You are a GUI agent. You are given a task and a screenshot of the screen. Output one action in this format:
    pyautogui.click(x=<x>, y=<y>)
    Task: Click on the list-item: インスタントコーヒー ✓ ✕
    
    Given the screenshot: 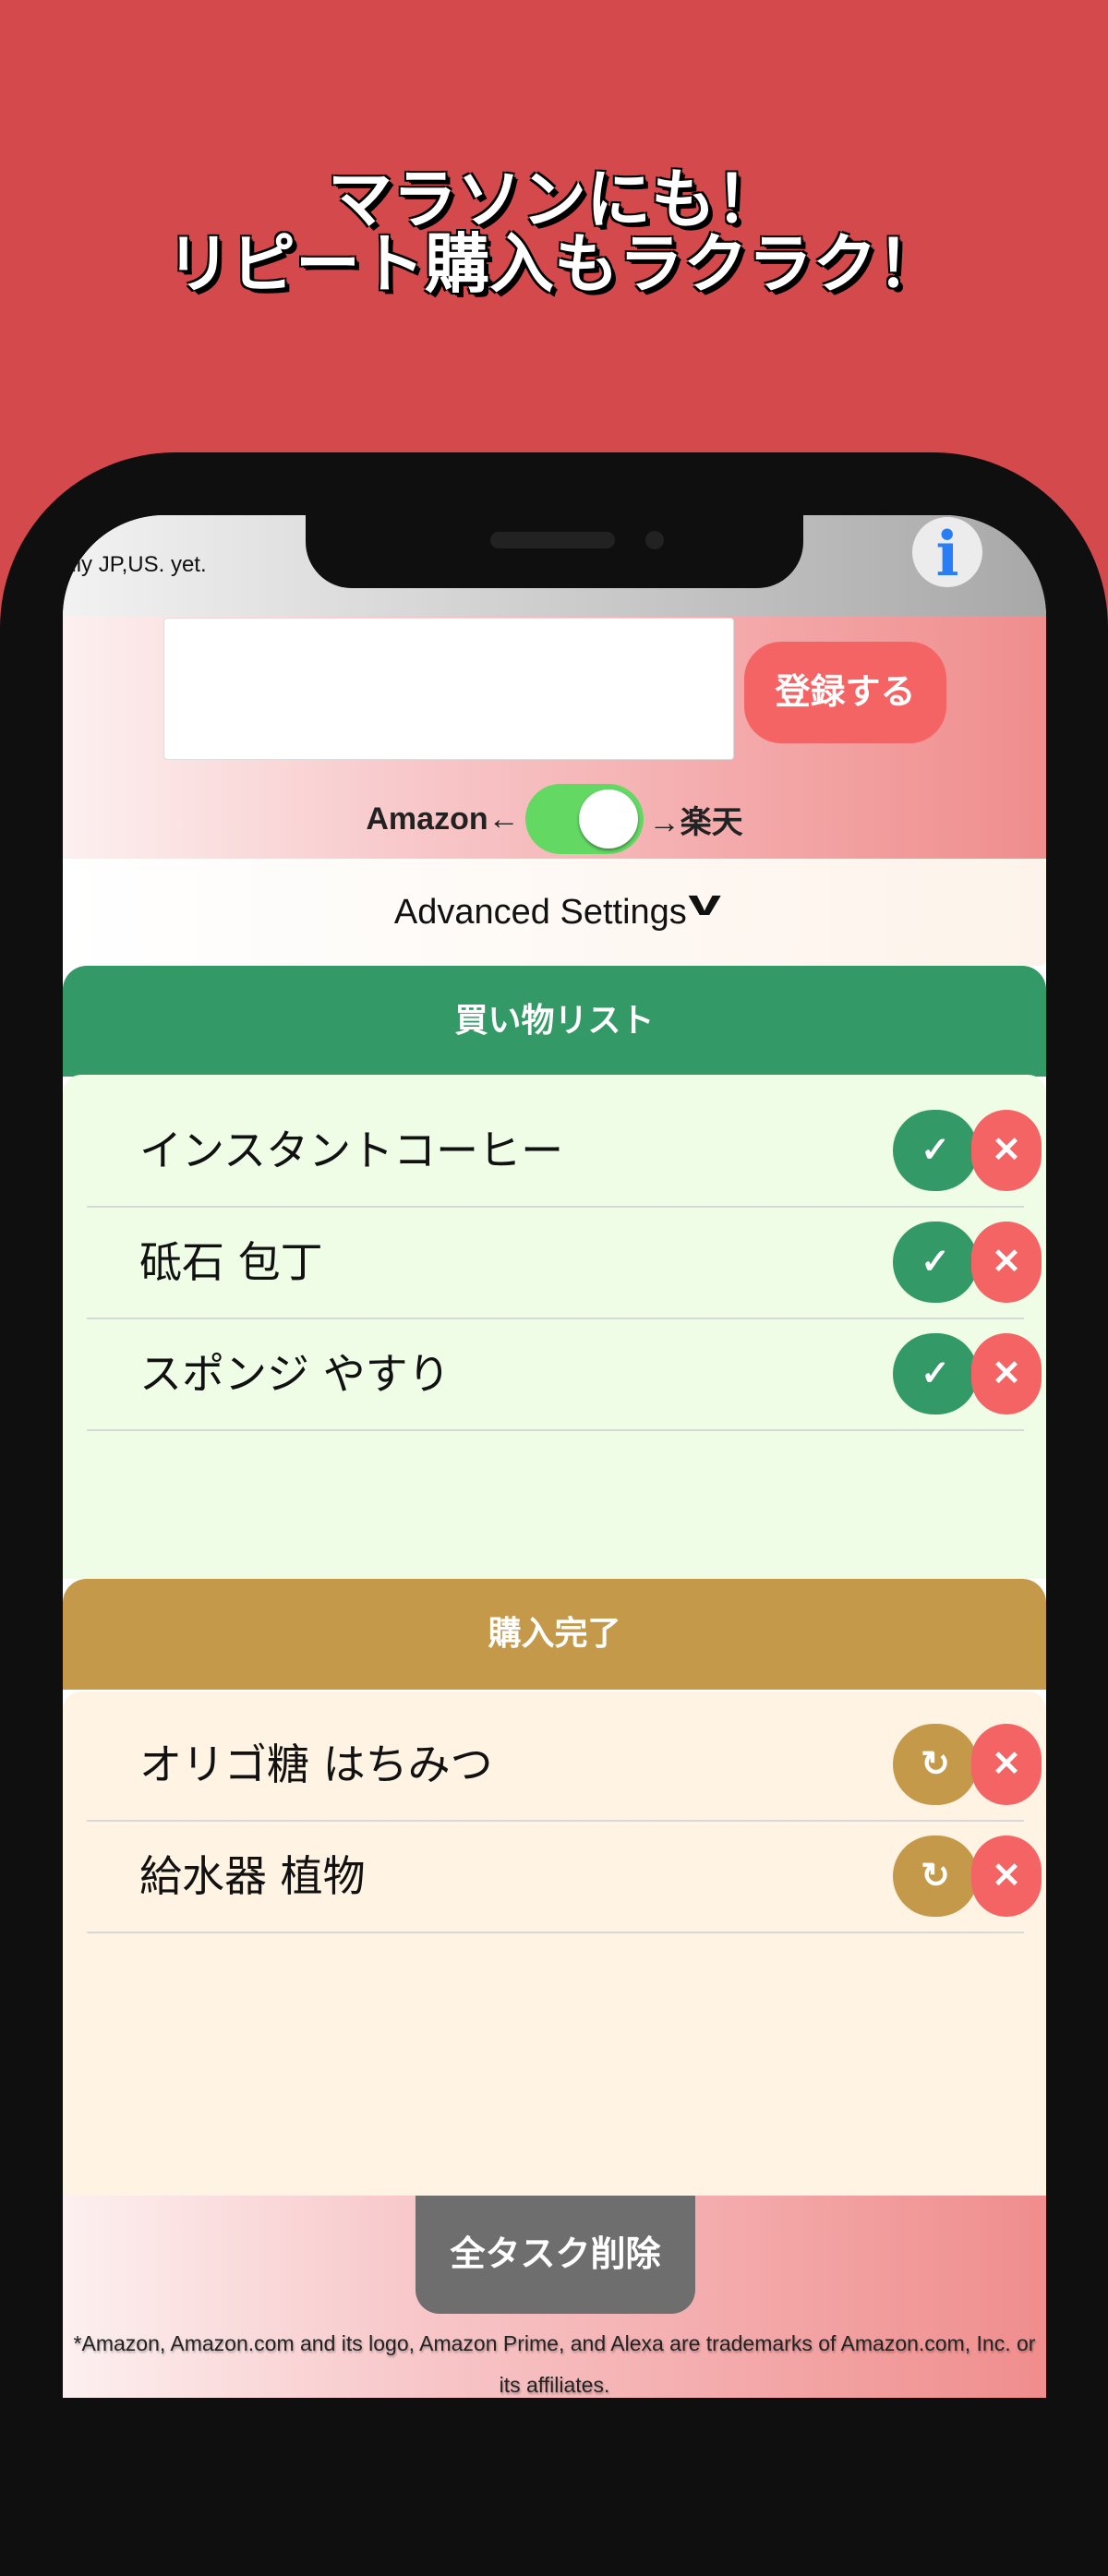 What is the action you would take?
    pyautogui.click(x=565, y=1152)
    